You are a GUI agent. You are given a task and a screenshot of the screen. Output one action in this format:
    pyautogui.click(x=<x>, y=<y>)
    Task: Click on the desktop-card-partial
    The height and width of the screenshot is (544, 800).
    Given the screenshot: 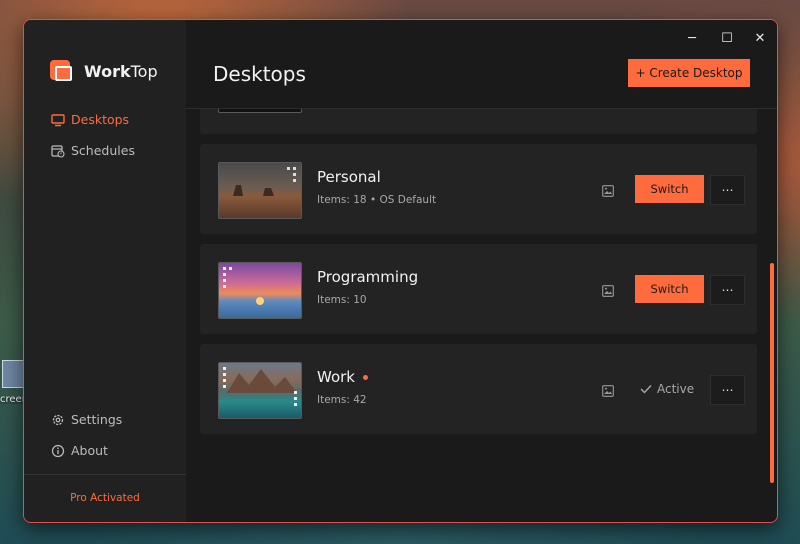 What is the action you would take?
    pyautogui.click(x=478, y=121)
    